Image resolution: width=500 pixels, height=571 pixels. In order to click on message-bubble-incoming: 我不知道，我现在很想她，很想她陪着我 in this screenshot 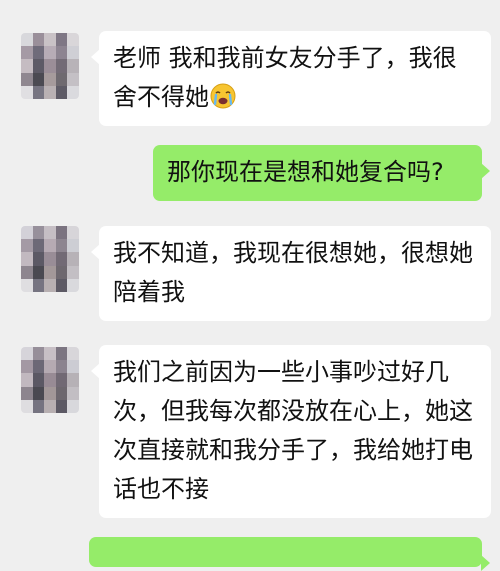, I will do `click(291, 273)`.